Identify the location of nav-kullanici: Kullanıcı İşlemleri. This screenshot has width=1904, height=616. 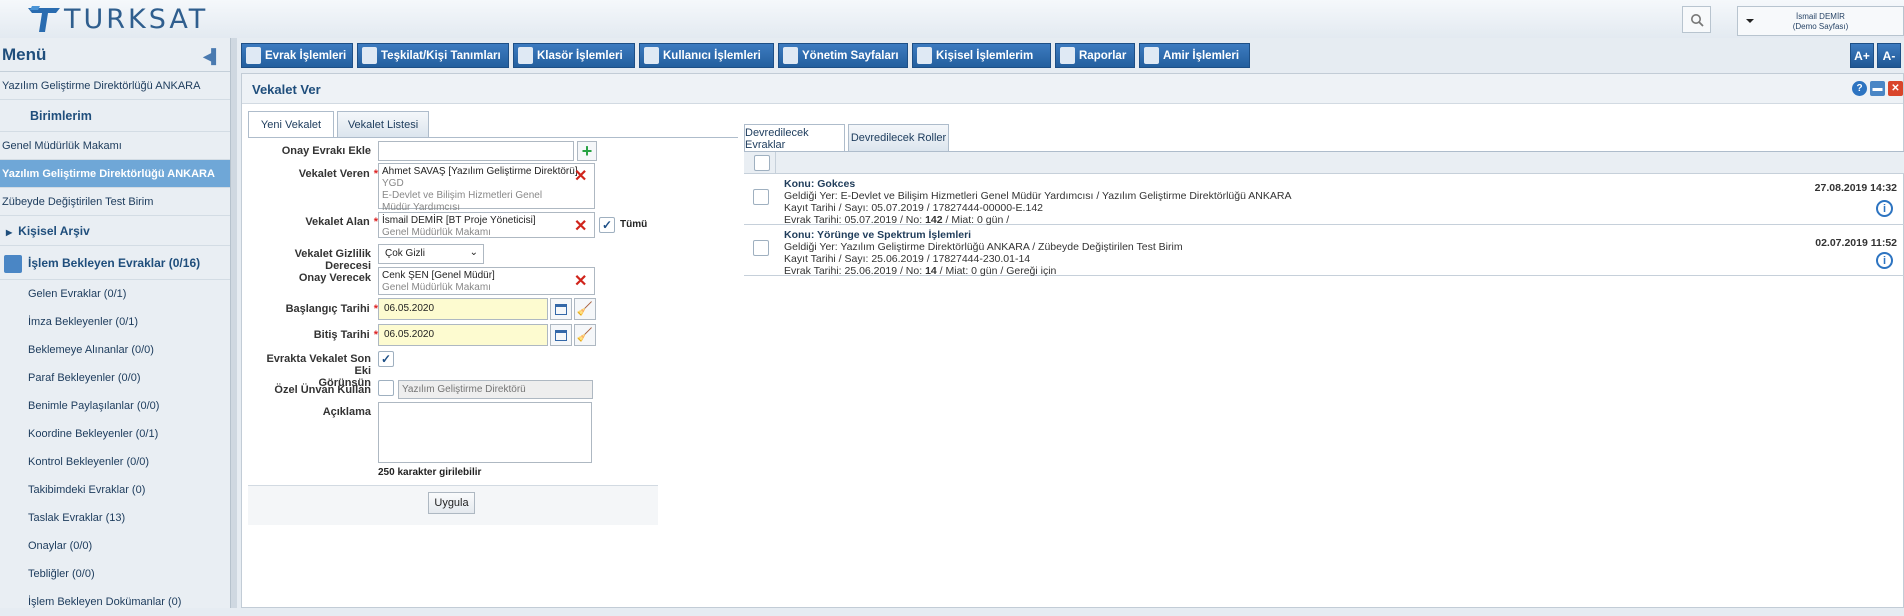
(706, 55).